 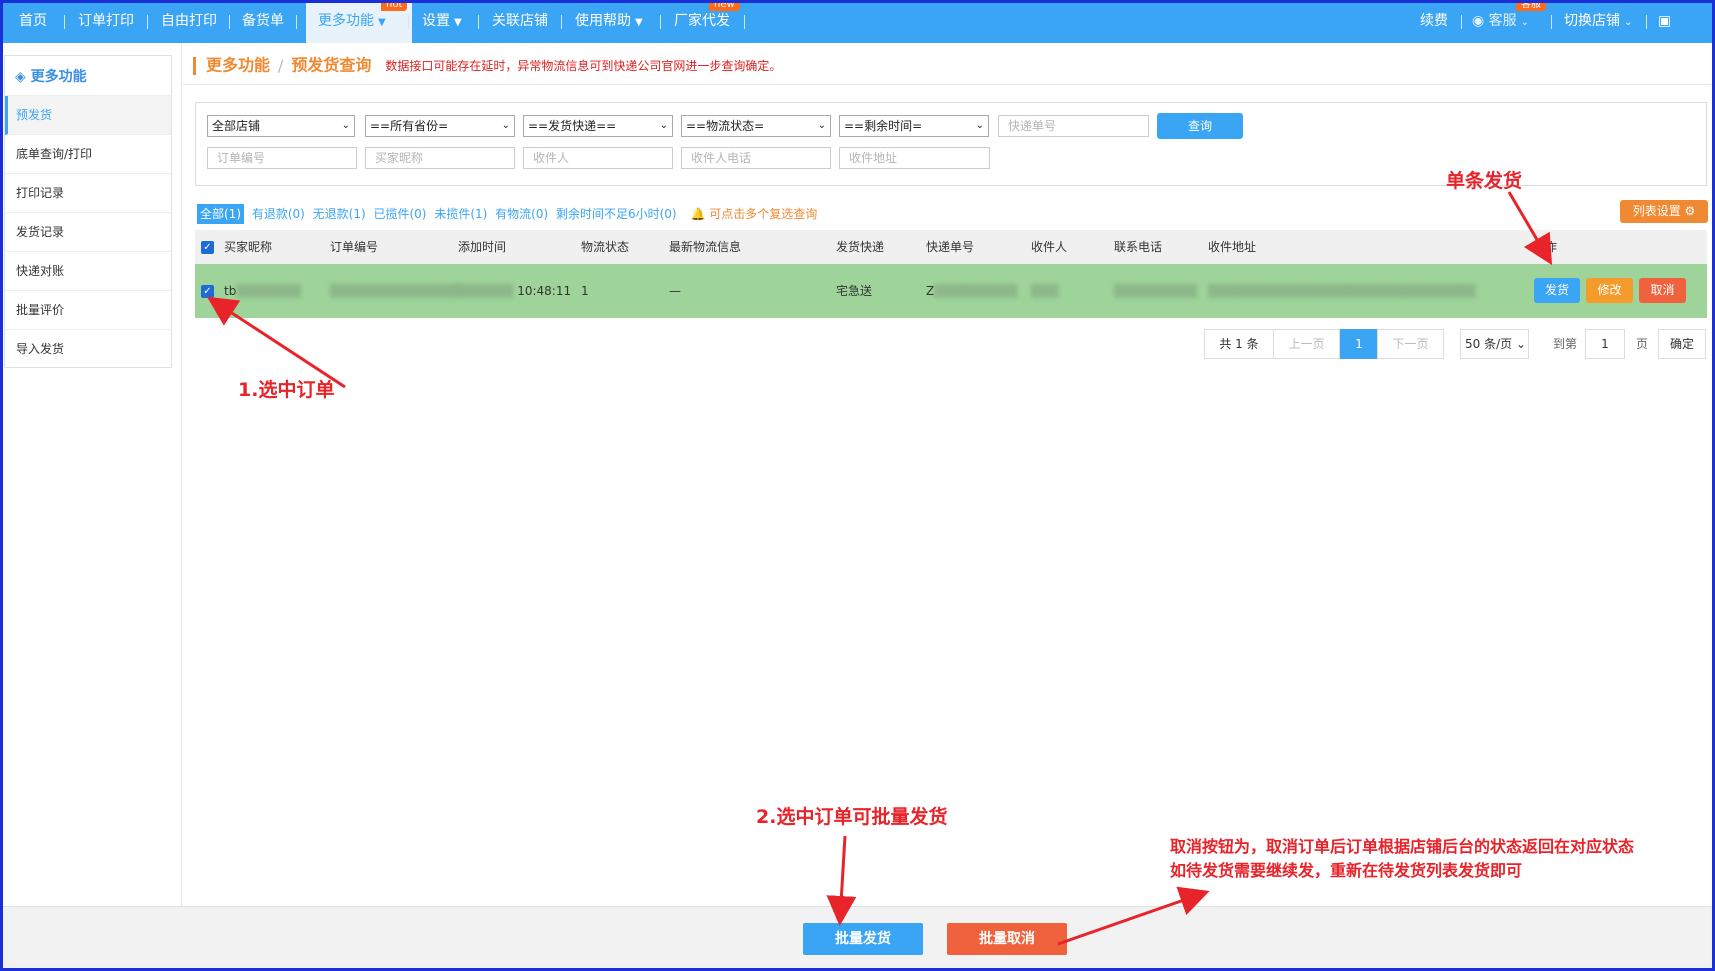 I want to click on annotation-cancel-line1: 取消按钮为，取消订单后订单根据店铺后台的状态返回在对应状态, so click(x=1402, y=846).